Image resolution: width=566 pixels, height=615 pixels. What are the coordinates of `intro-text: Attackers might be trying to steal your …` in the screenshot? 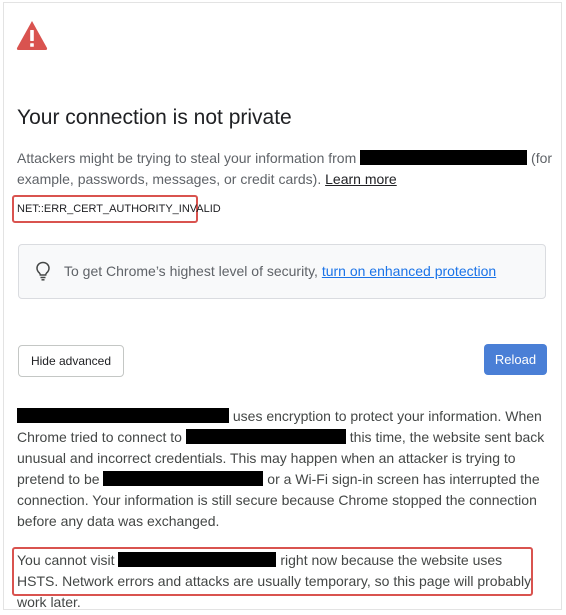 It's located at (285, 168).